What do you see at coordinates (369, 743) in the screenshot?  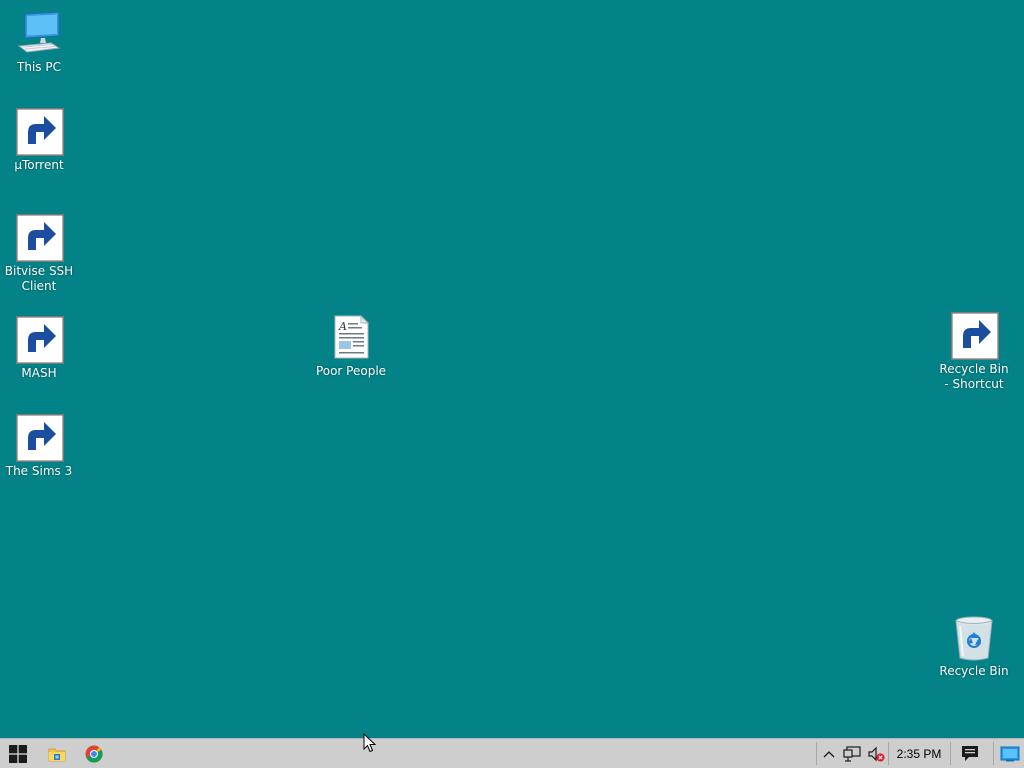 I see `mouse-cursor-icon` at bounding box center [369, 743].